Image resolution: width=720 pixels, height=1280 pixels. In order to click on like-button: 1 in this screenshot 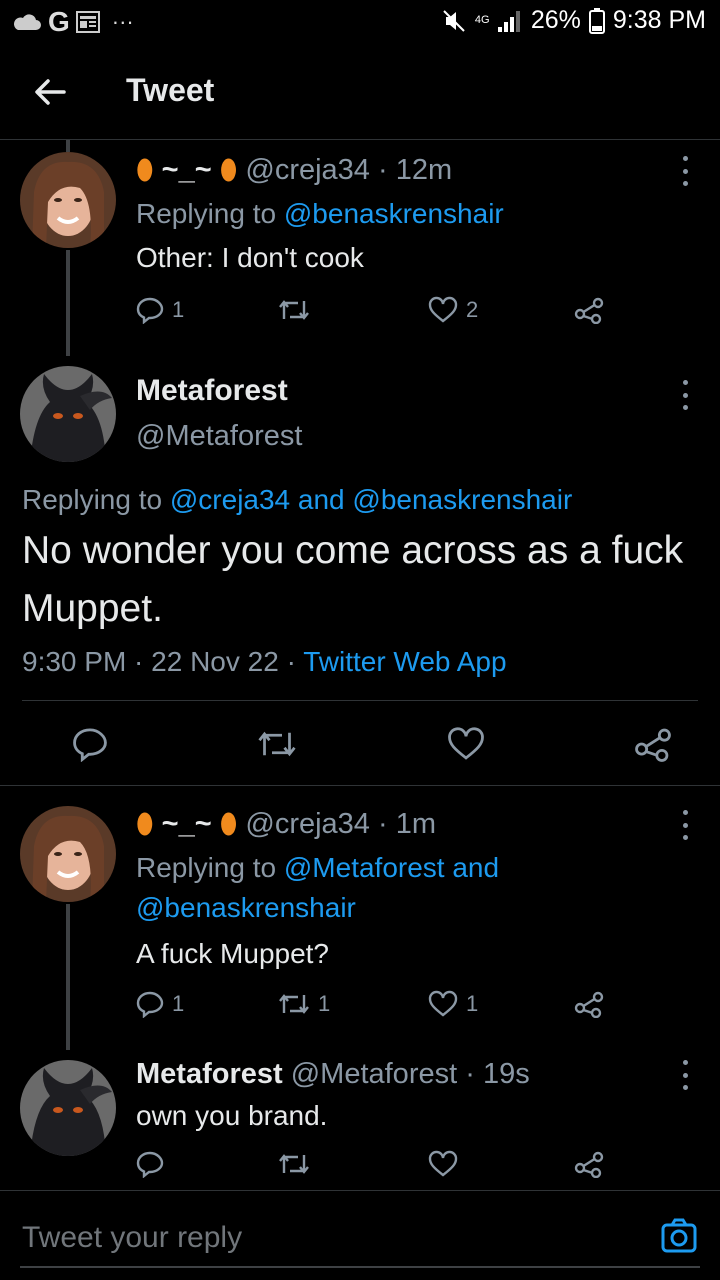, I will do `click(501, 1004)`.